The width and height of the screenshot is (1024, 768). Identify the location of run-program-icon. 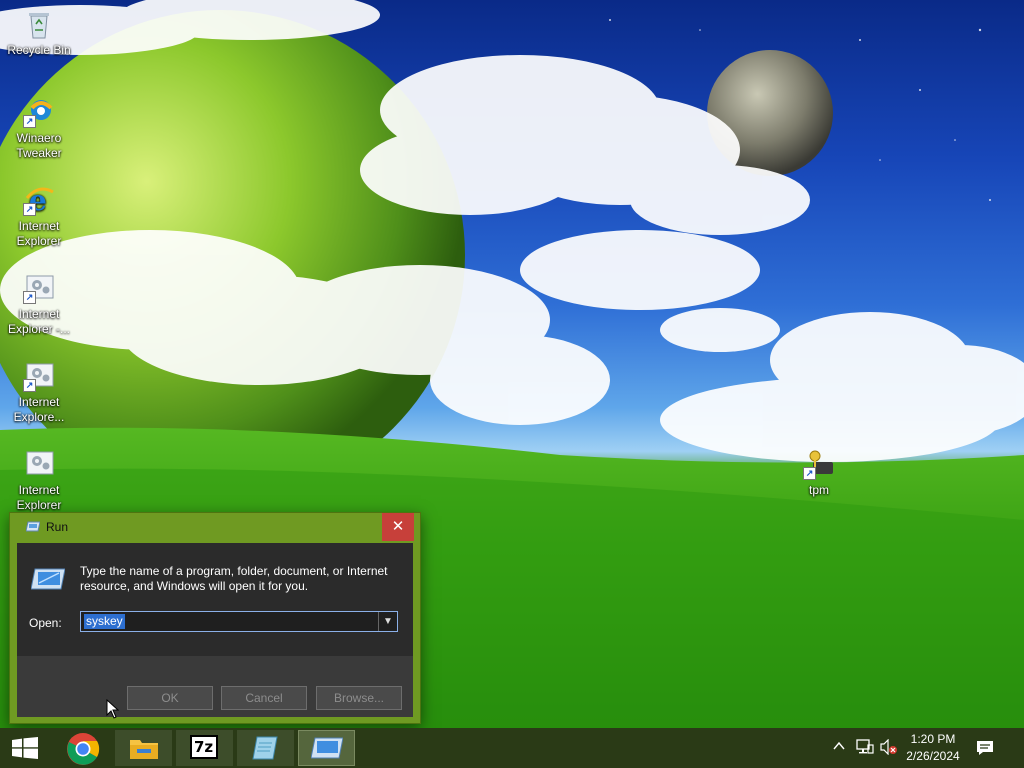
(48, 579).